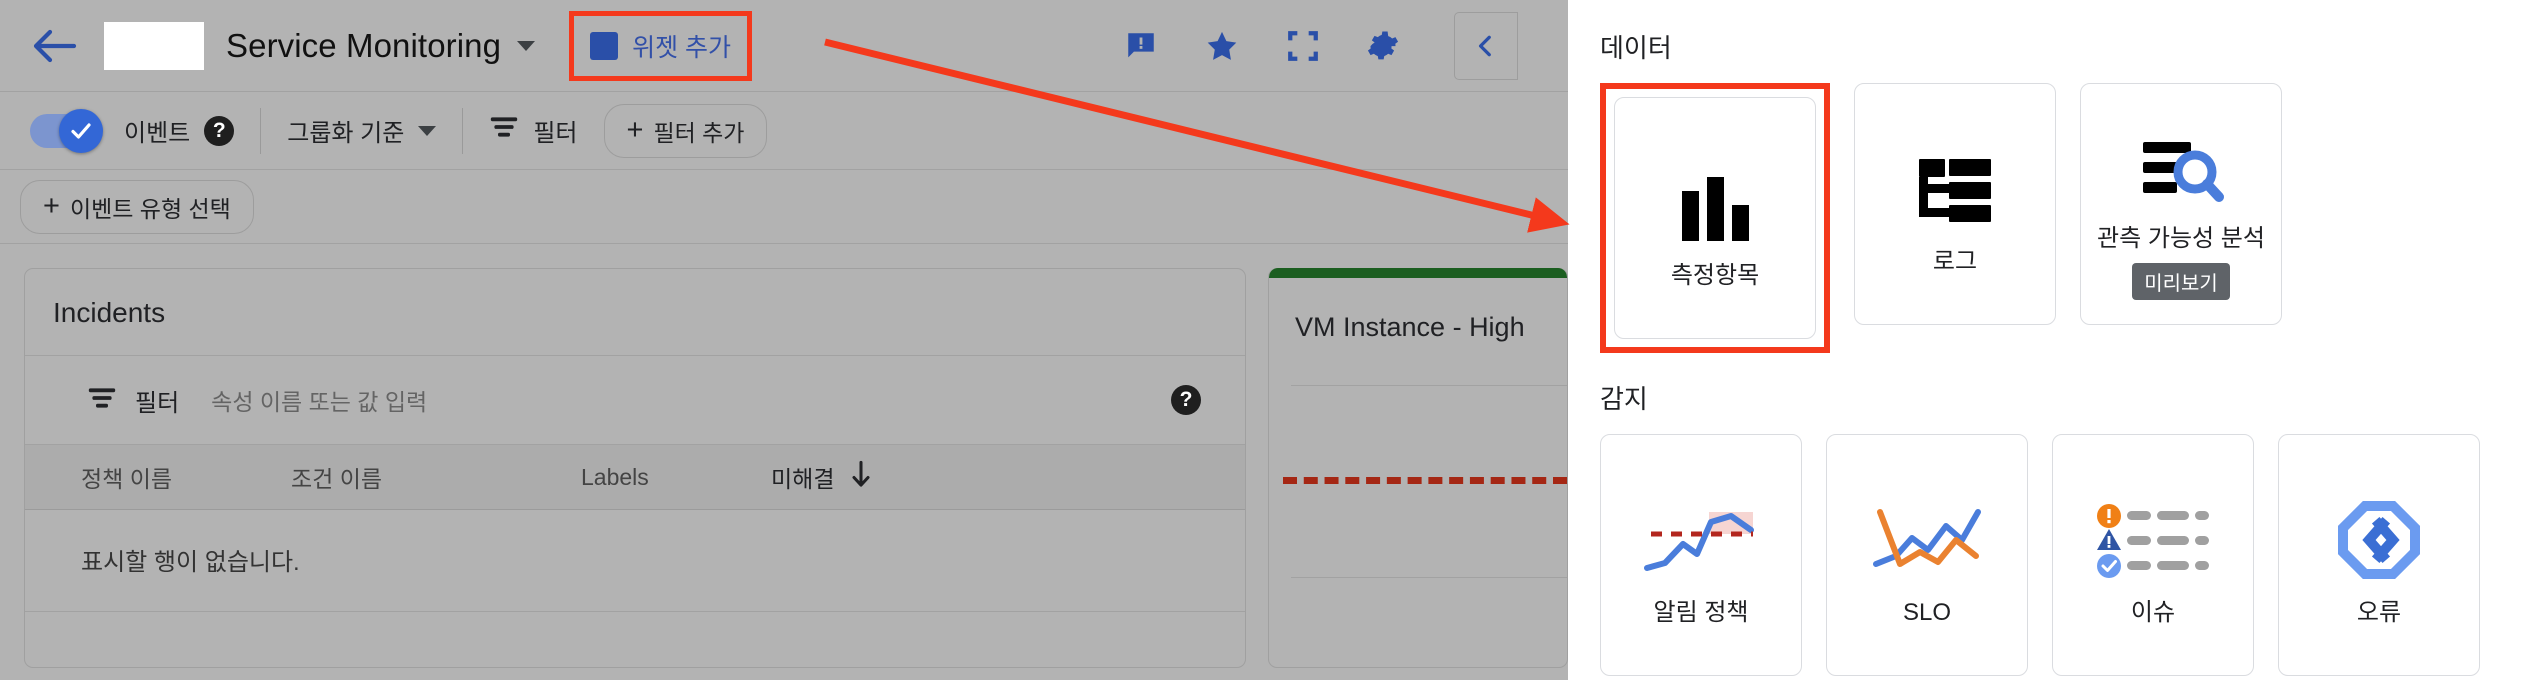 The width and height of the screenshot is (2524, 680). What do you see at coordinates (1410, 327) in the screenshot?
I see `vm-card-title: VM Instance - High` at bounding box center [1410, 327].